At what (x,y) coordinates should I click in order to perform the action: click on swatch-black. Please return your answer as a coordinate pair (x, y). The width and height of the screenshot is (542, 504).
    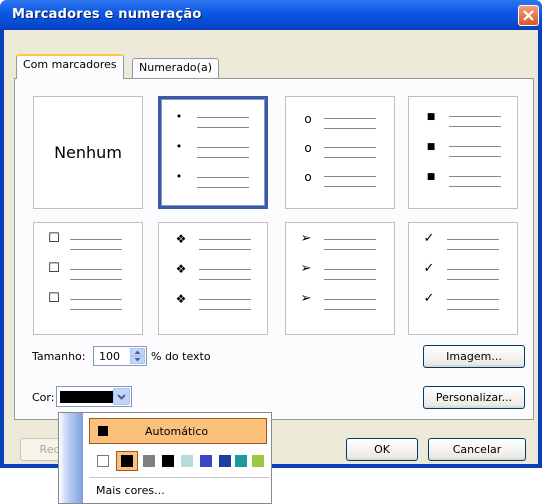
    Looking at the image, I should click on (127, 461).